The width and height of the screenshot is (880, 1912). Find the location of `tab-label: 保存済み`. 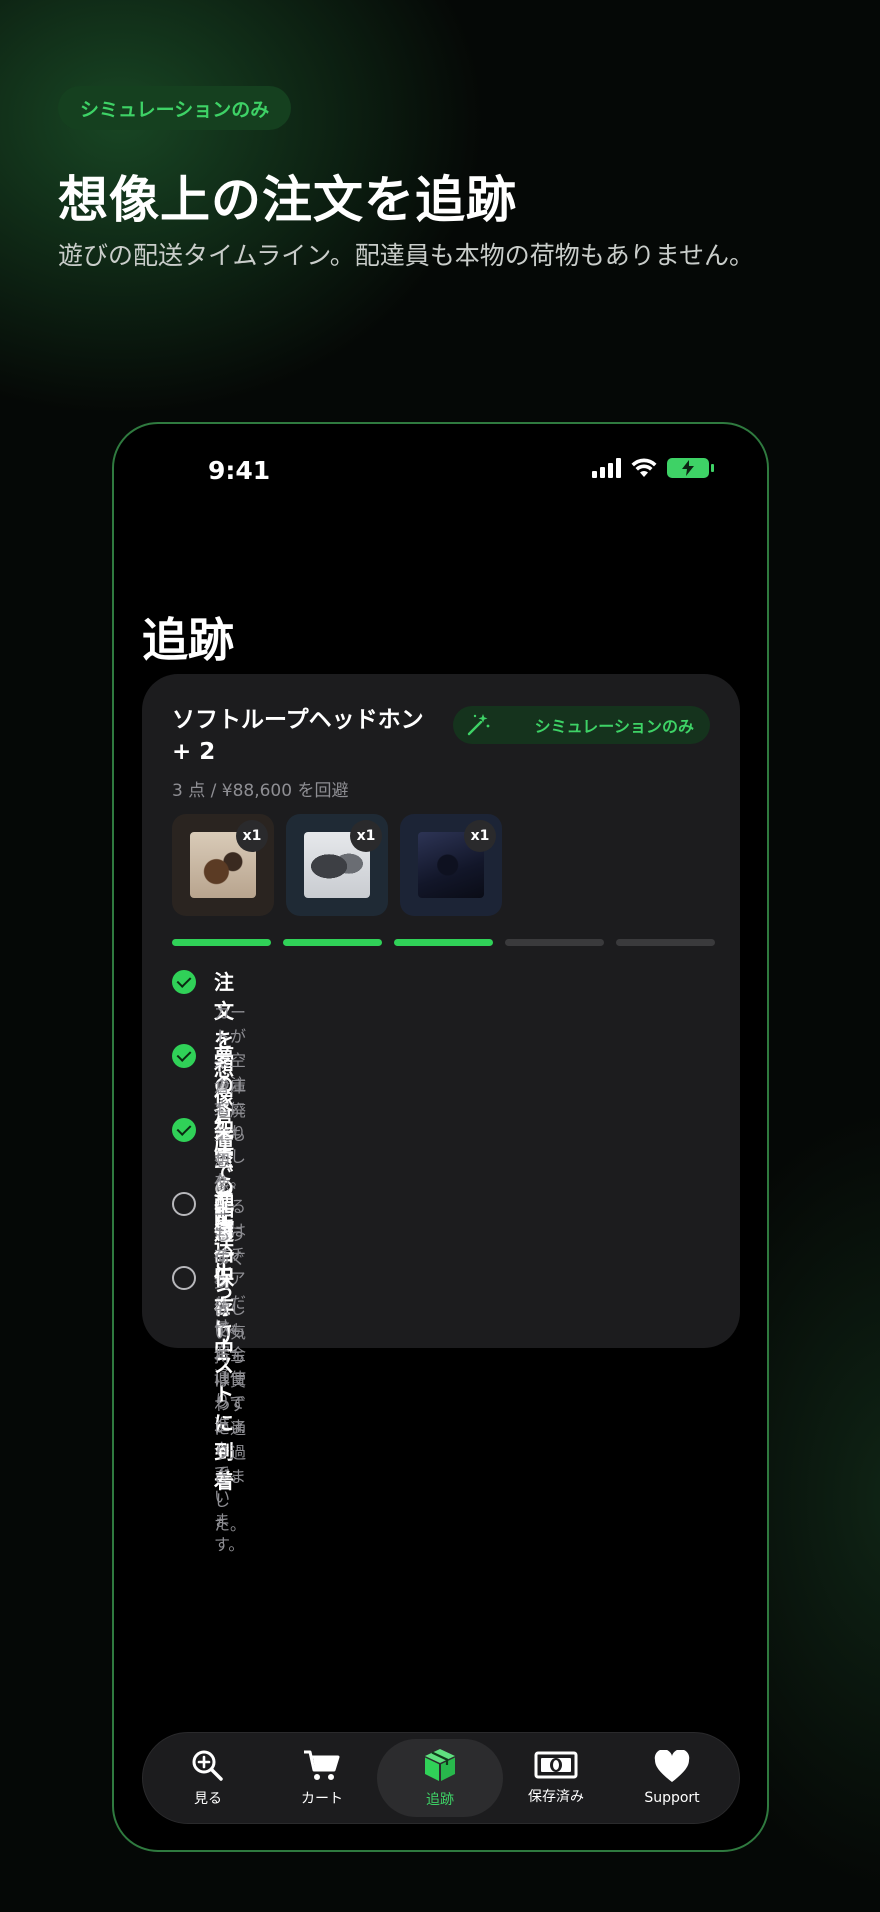

tab-label: 保存済み is located at coordinates (556, 1797).